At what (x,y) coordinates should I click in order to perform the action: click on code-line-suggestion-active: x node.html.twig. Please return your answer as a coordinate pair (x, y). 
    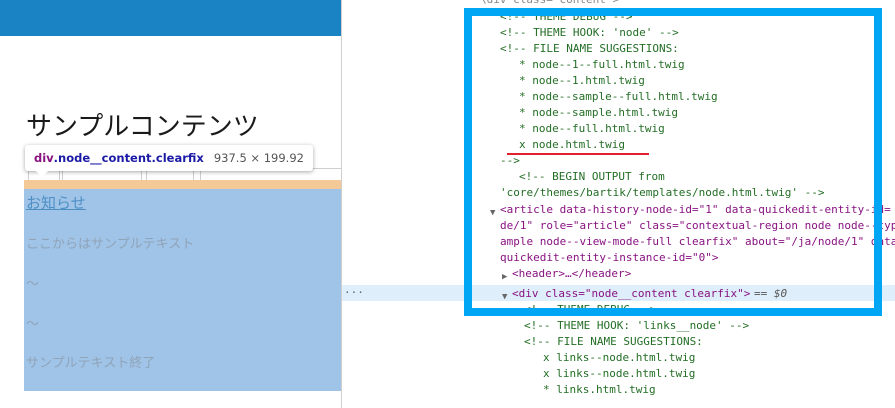
    Looking at the image, I should click on (572, 145).